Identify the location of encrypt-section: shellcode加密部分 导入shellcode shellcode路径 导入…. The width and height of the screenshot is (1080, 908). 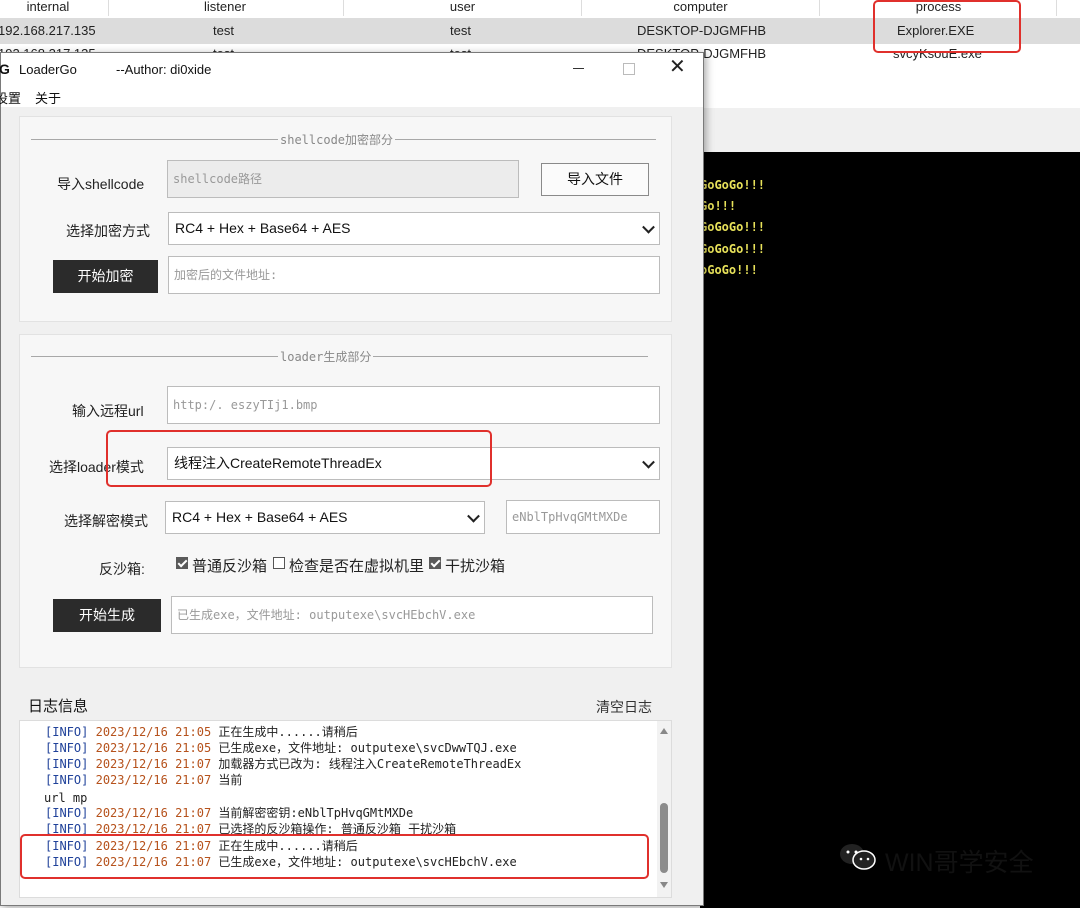
(345, 219).